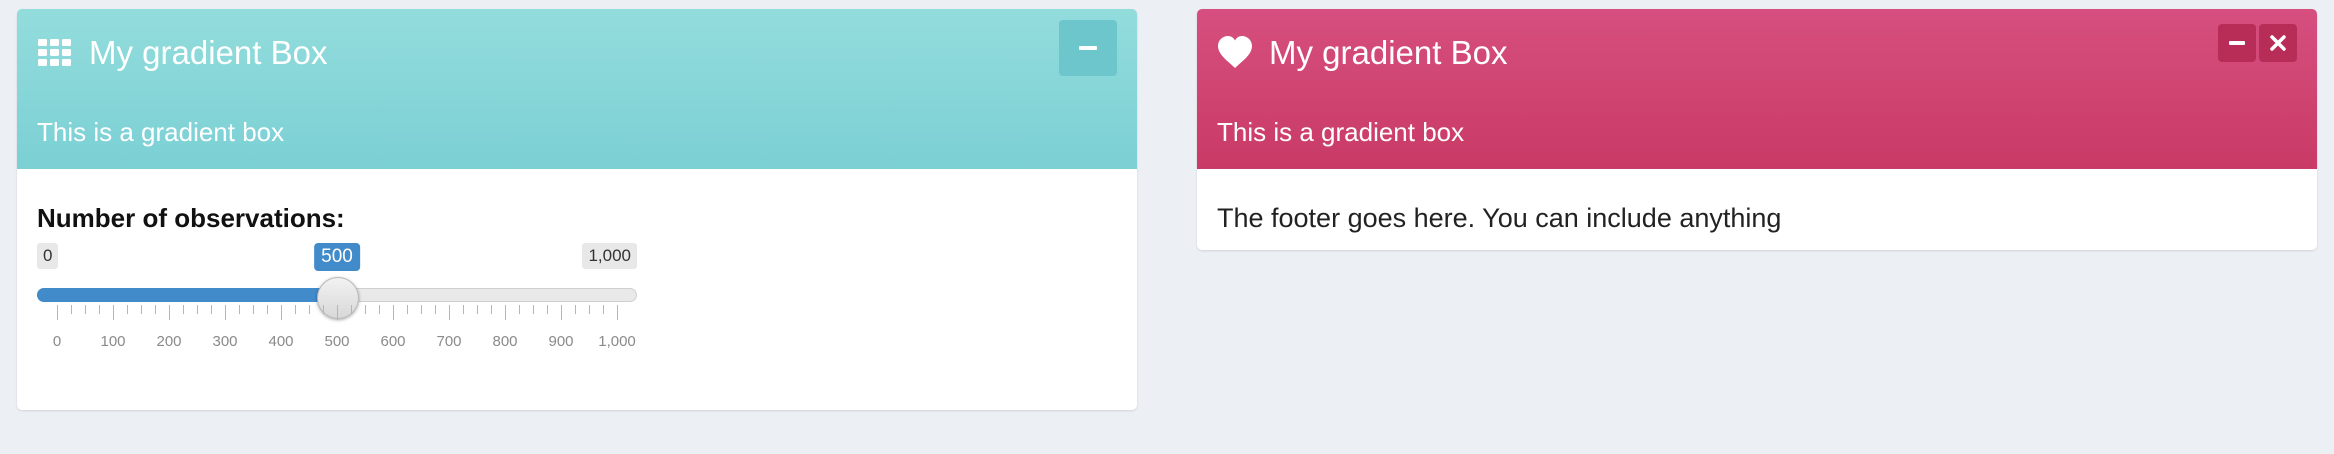 The image size is (2334, 454). Describe the element at coordinates (393, 341) in the screenshot. I see `slider-tick-label: 600` at that location.